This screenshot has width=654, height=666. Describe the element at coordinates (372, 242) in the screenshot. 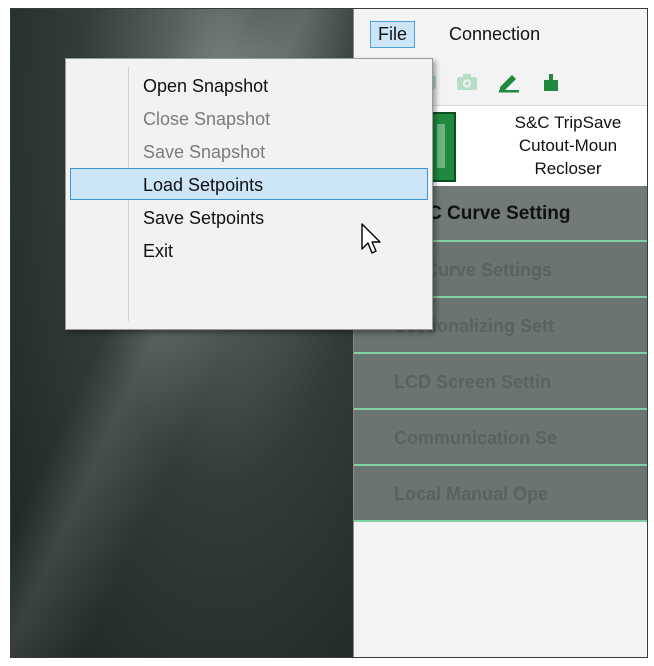

I see `mouse-cursor-icon` at that location.